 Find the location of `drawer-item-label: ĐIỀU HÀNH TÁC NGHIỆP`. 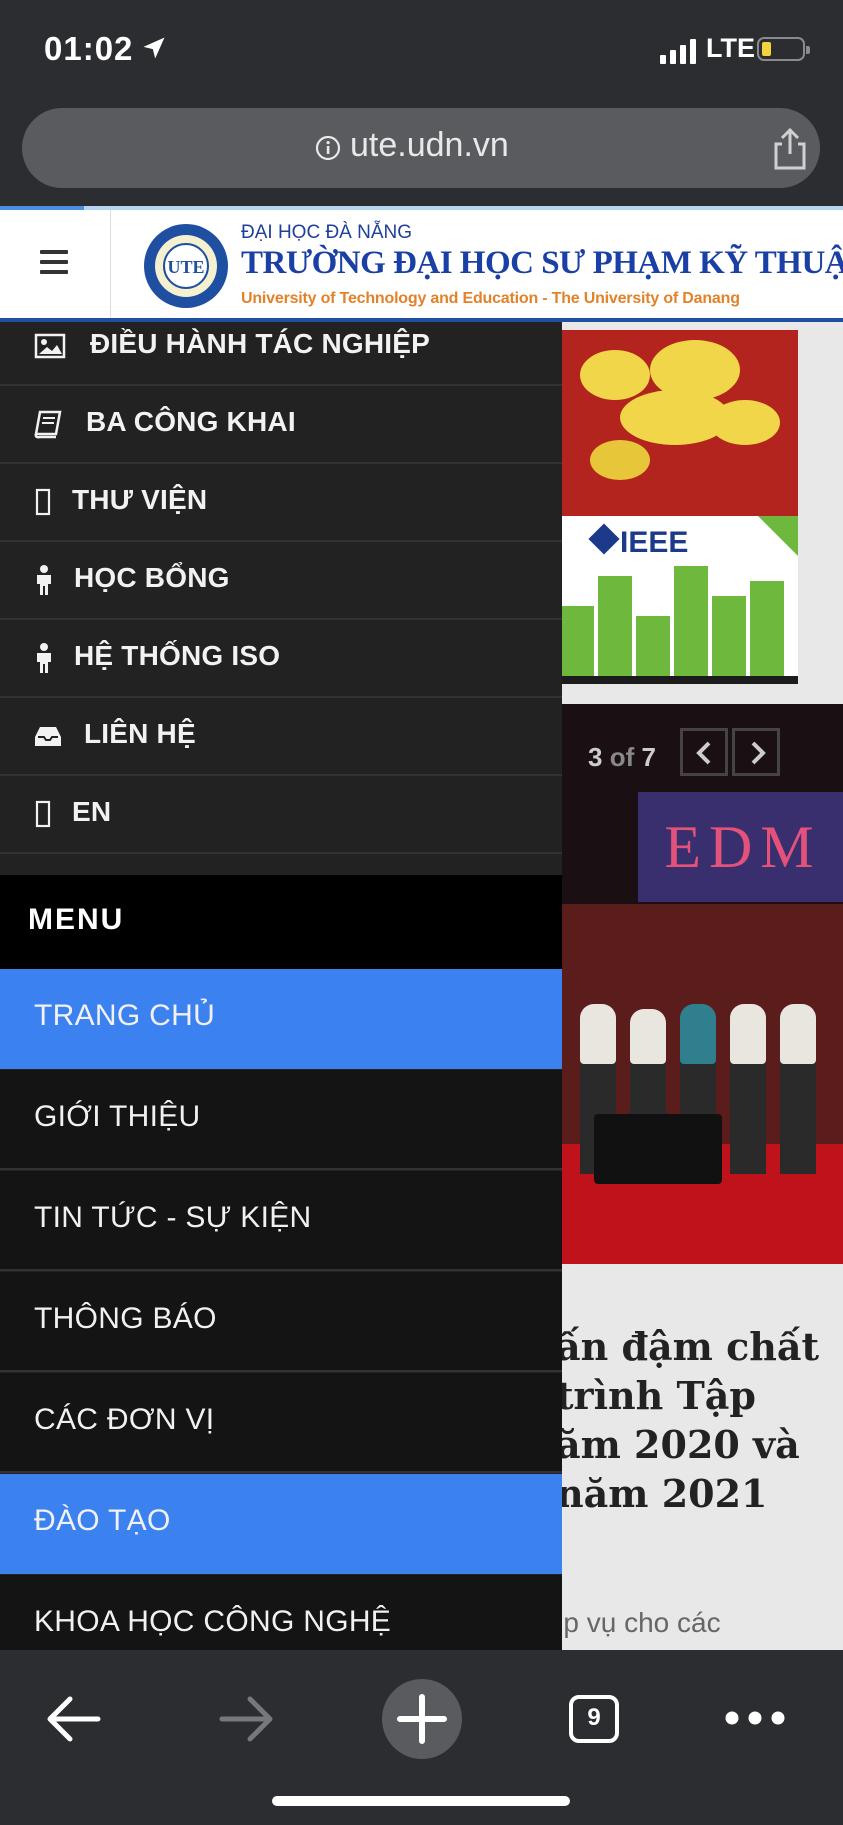

drawer-item-label: ĐIỀU HÀNH TÁC NGHIỆP is located at coordinates (260, 343).